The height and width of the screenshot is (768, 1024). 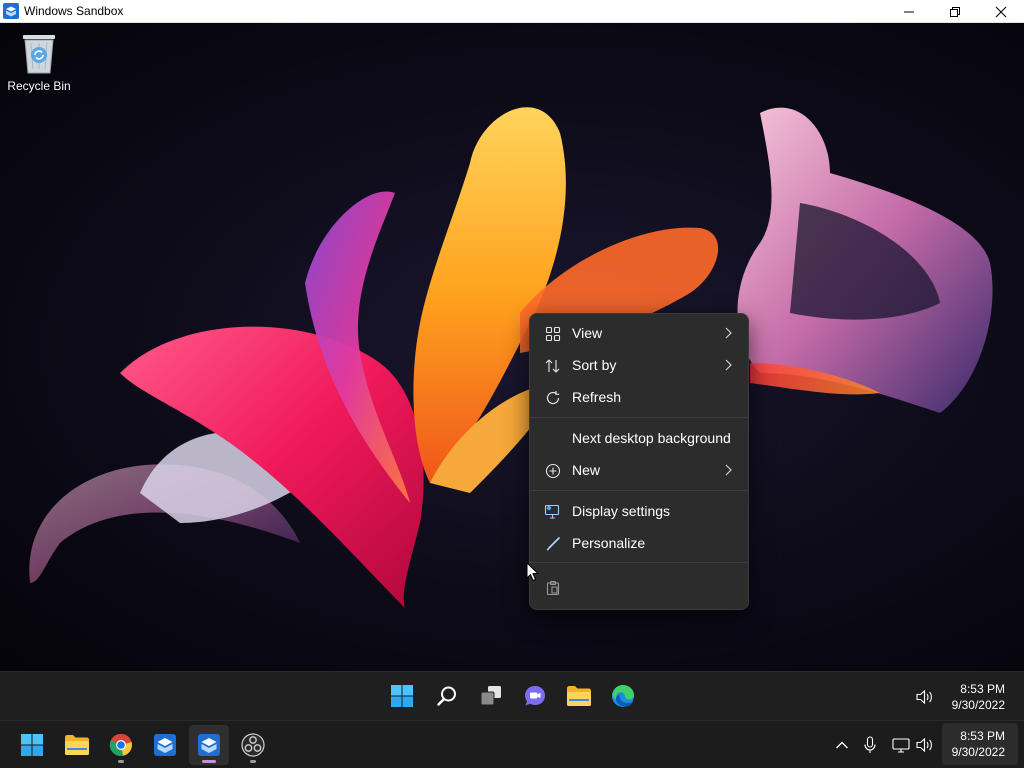 I want to click on display-settings-icon, so click(x=552, y=511).